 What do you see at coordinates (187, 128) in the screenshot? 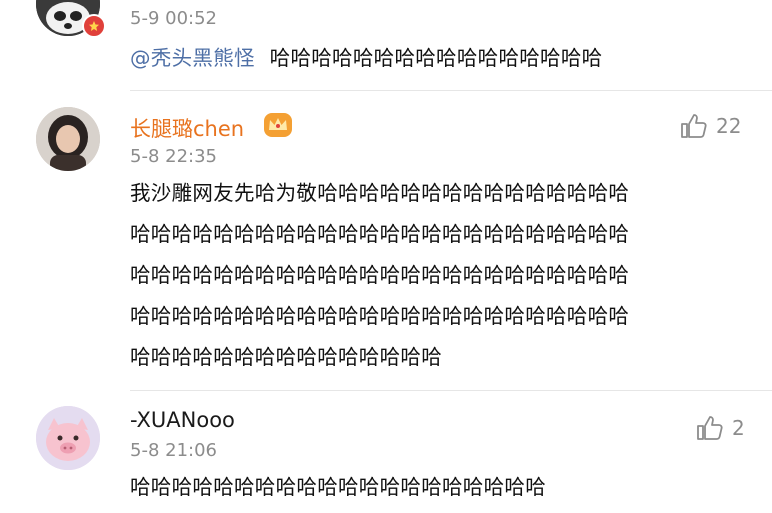
I see `username-link: 长腿璐chen` at bounding box center [187, 128].